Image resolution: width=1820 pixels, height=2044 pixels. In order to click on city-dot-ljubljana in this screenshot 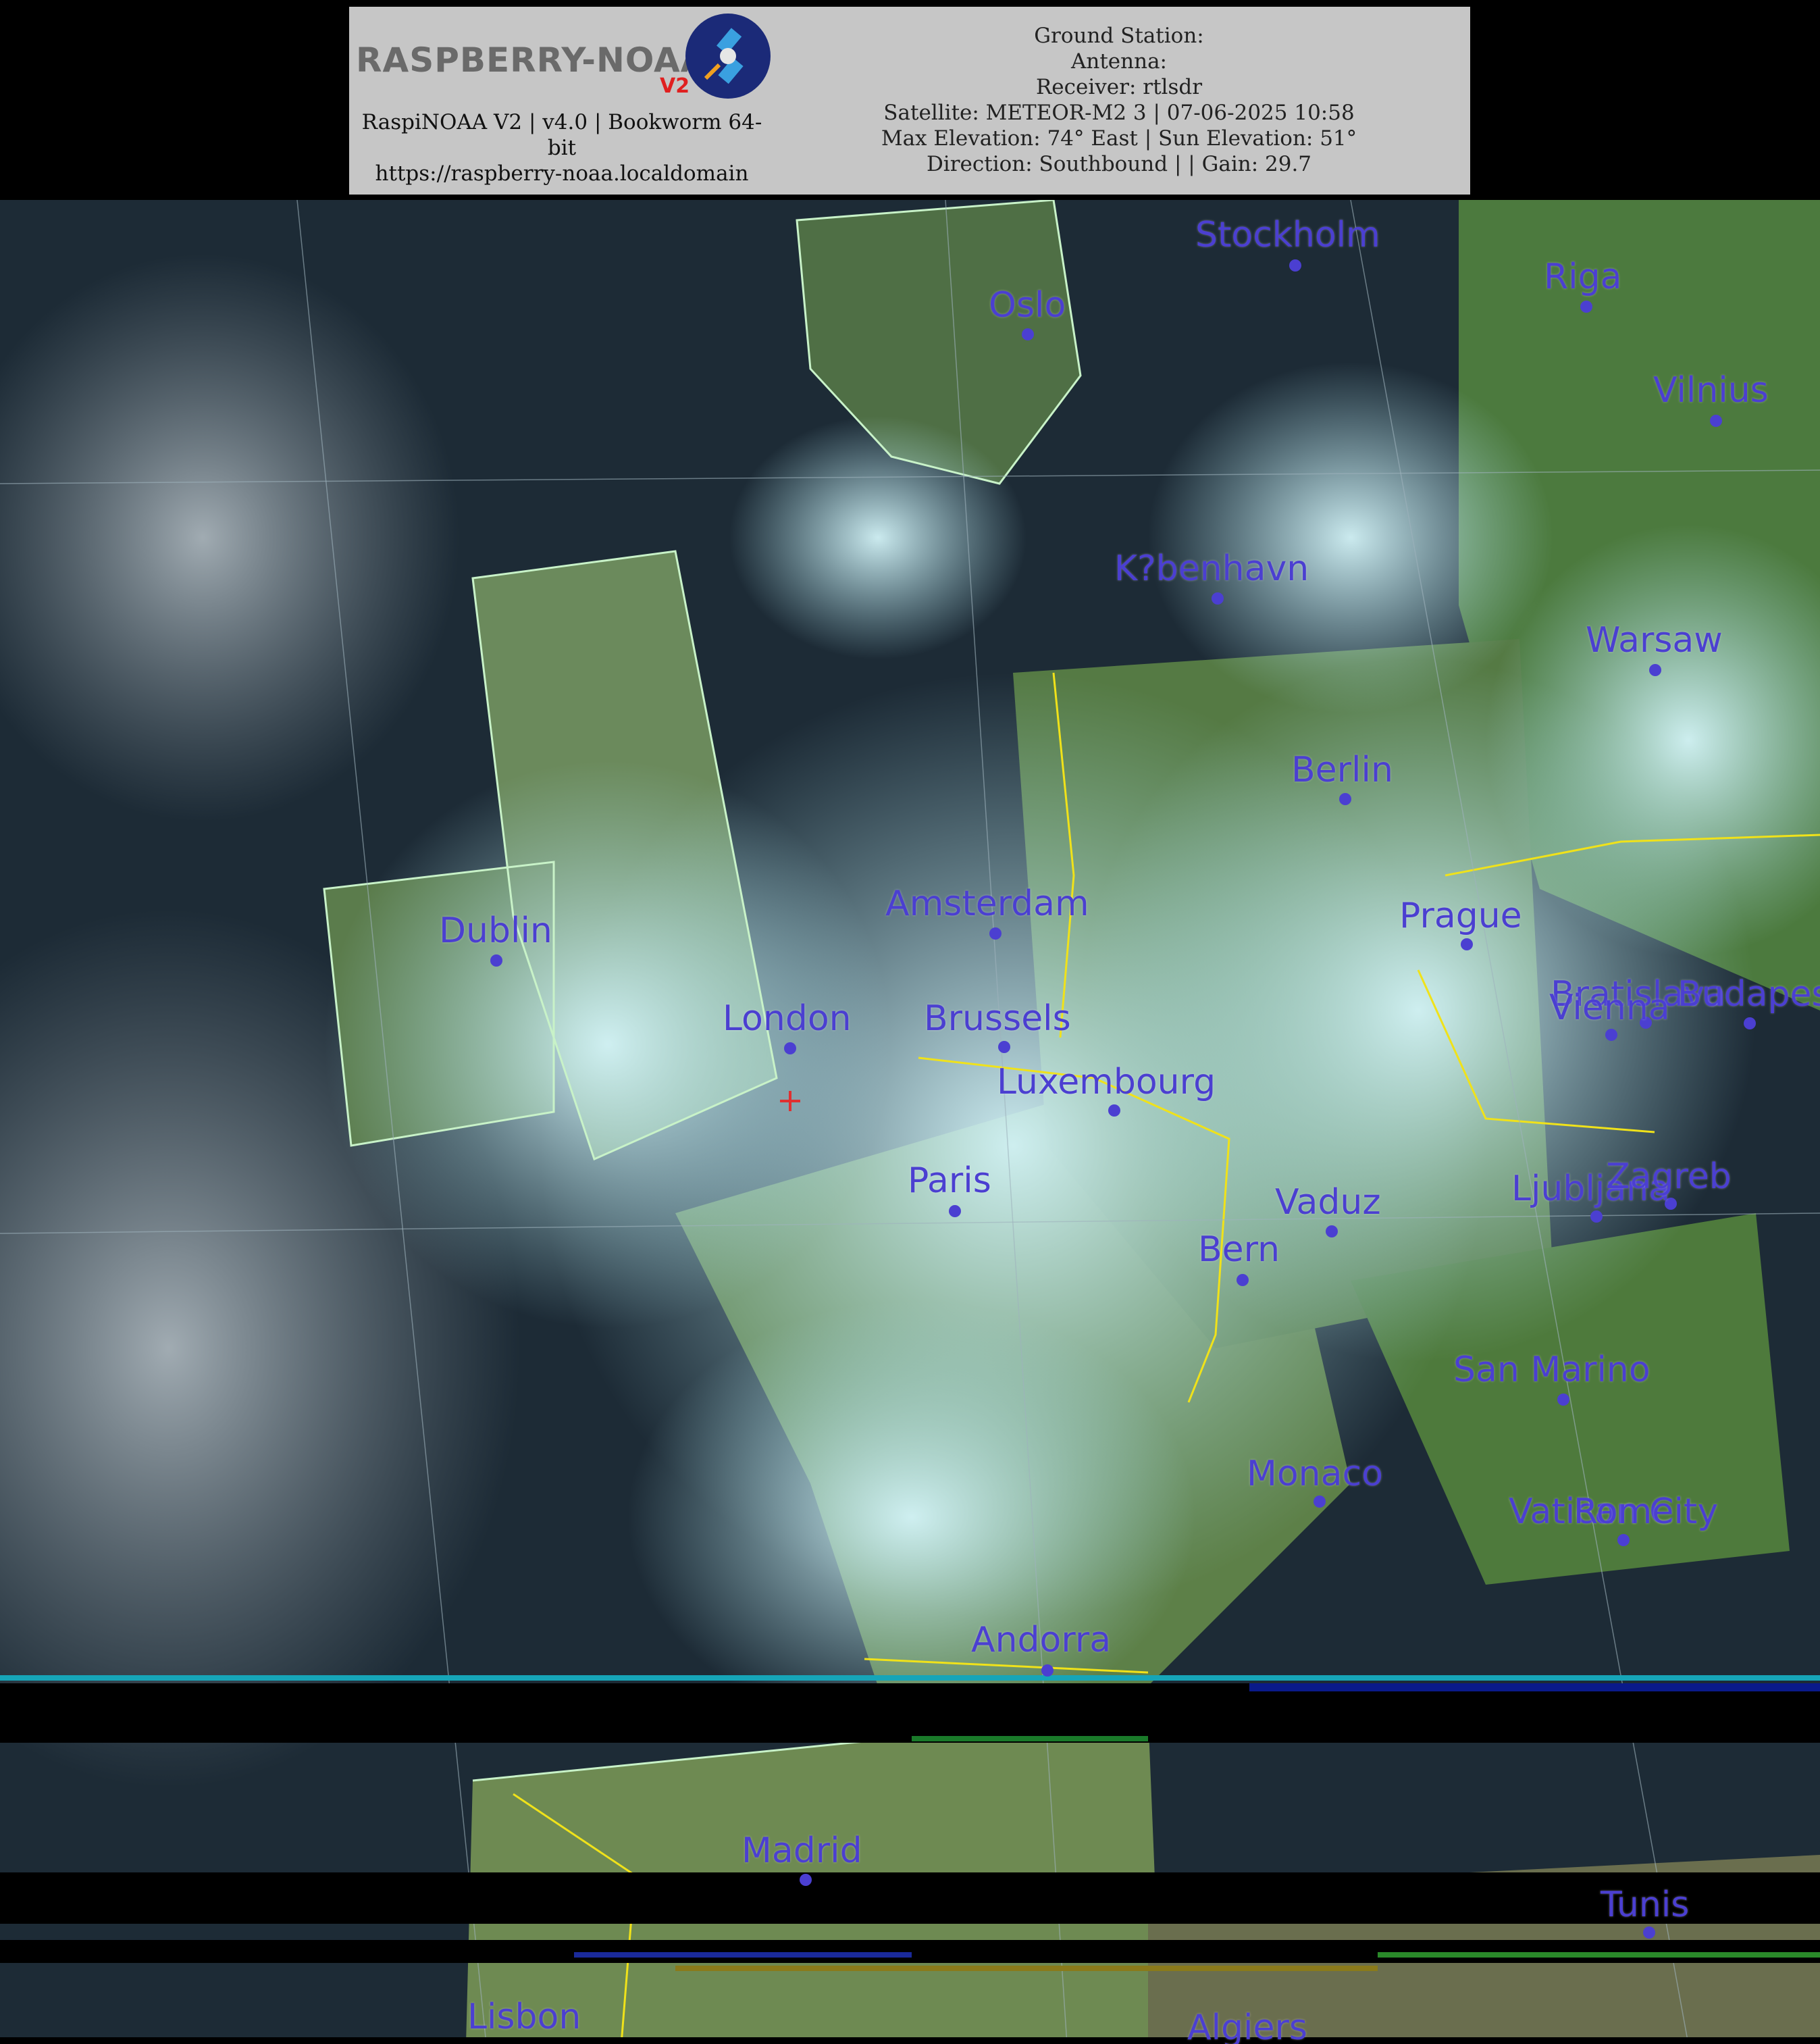, I will do `click(1597, 1216)`.